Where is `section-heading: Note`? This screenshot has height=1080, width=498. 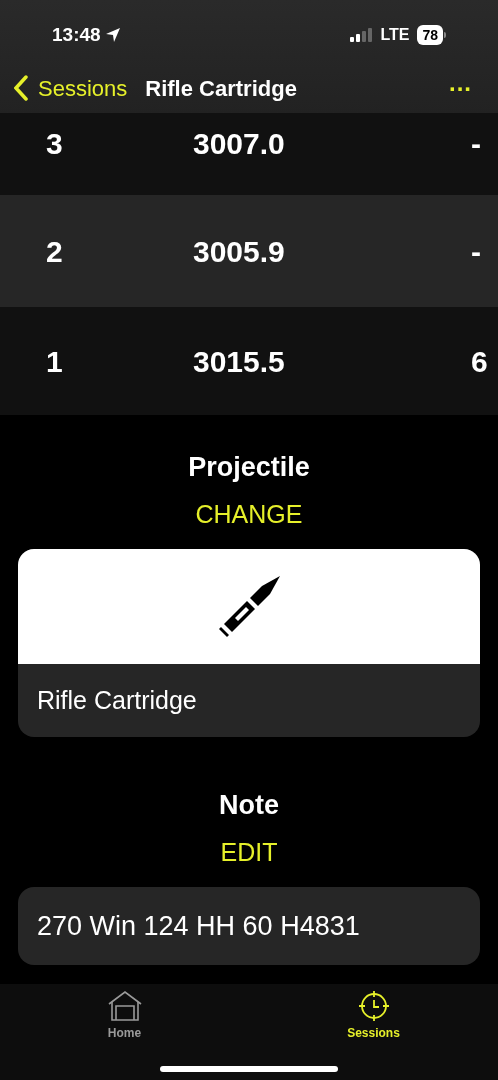 section-heading: Note is located at coordinates (249, 805).